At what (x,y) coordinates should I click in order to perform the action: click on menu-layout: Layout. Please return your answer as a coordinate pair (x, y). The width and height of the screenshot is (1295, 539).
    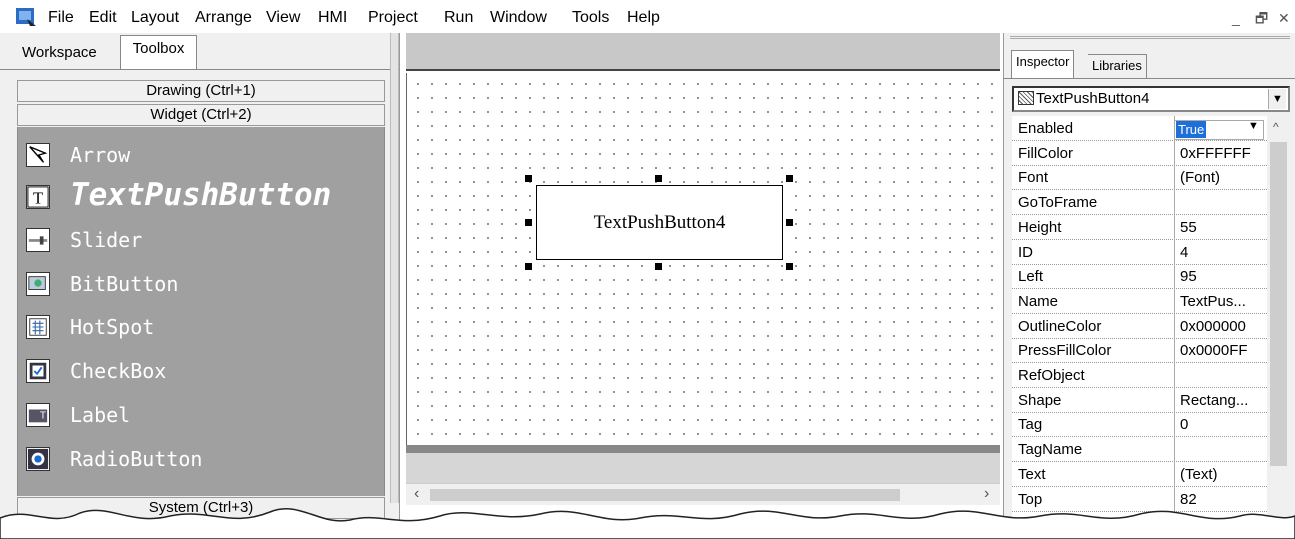
    Looking at the image, I should click on (155, 18).